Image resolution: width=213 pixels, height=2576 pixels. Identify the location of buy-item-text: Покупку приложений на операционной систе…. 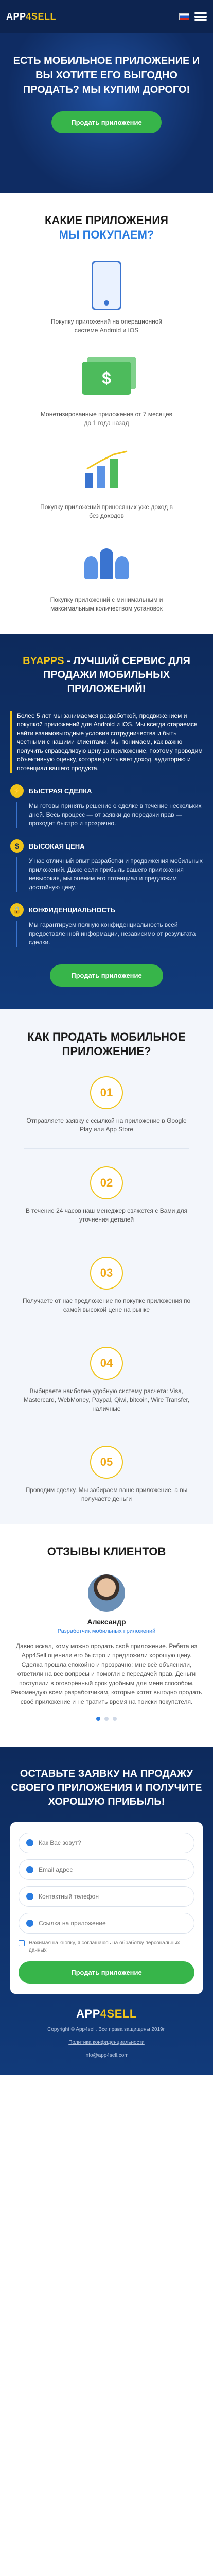
(106, 326).